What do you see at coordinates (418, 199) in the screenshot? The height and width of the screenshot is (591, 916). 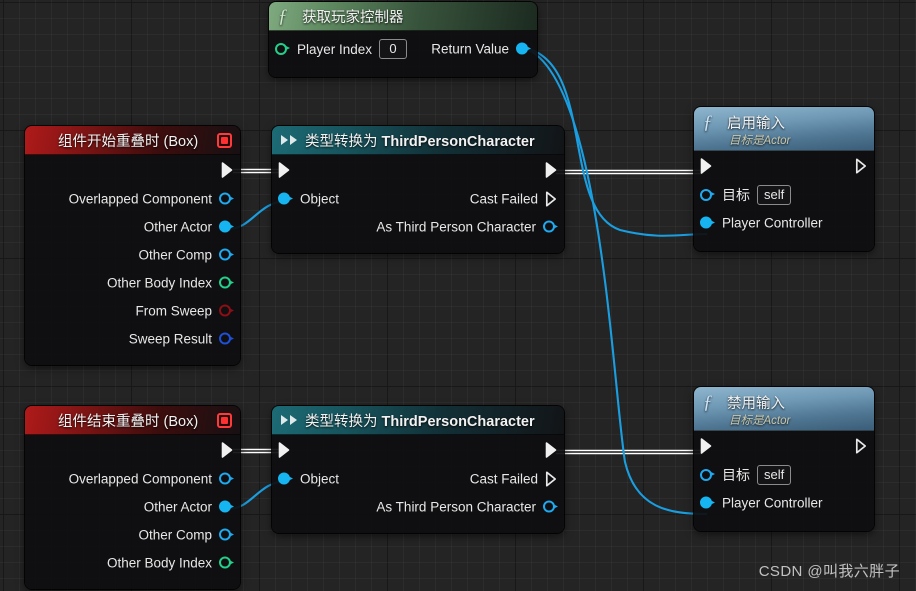 I see `pin-row: Object Cast Failed` at bounding box center [418, 199].